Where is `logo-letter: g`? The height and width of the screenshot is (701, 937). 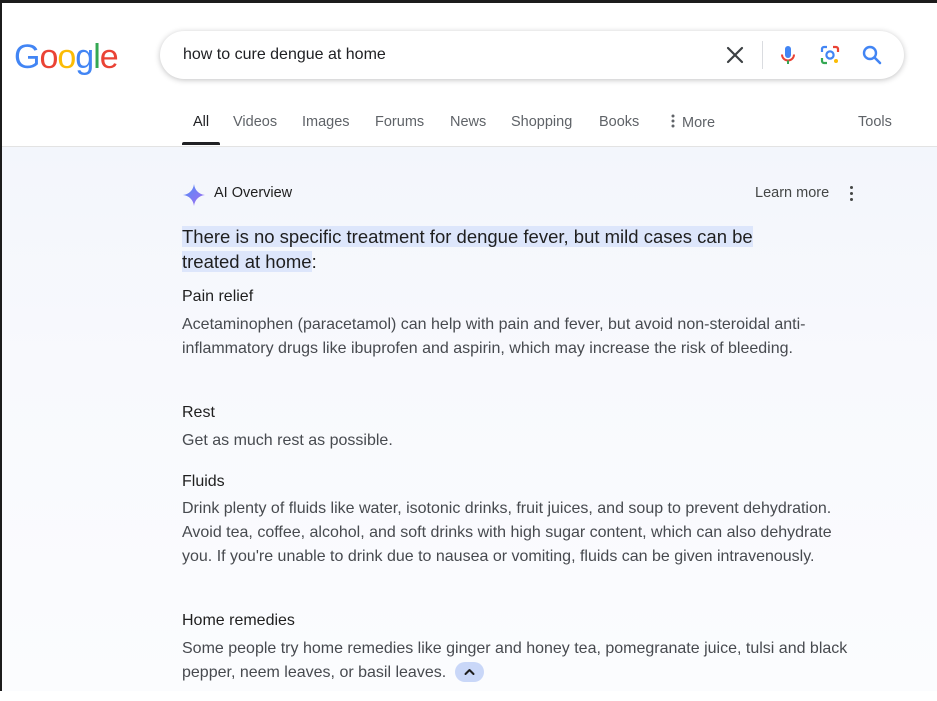
logo-letter: g is located at coordinates (84, 57).